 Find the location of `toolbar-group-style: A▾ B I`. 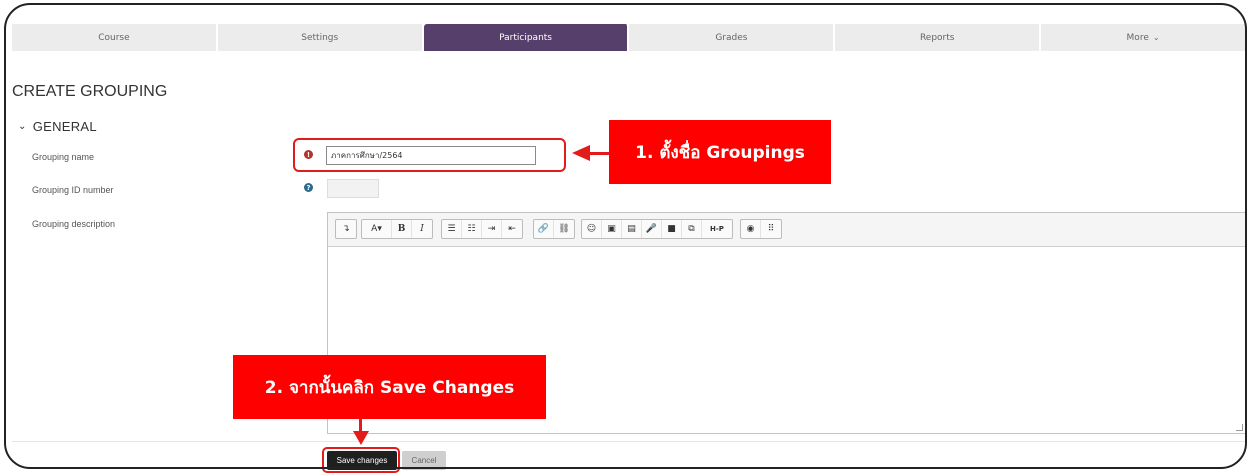

toolbar-group-style: A▾ B I is located at coordinates (397, 229).